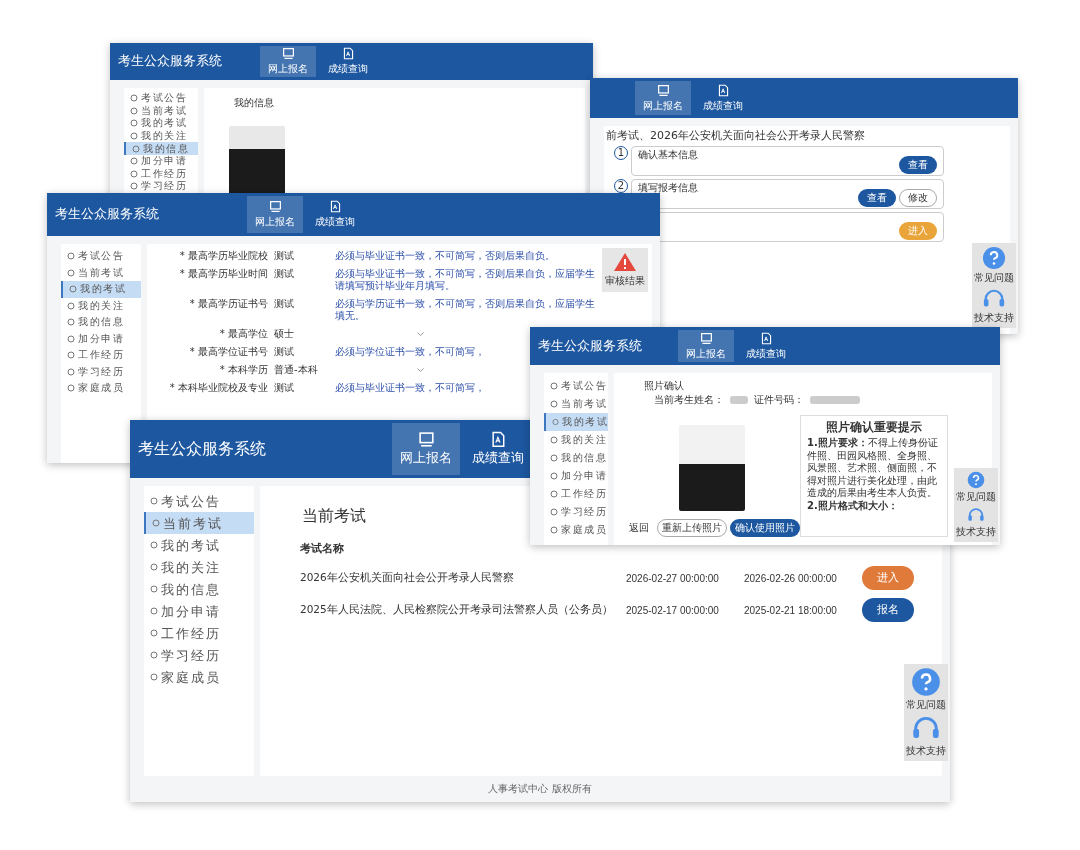 This screenshot has height=850, width=1080. What do you see at coordinates (465, 280) in the screenshot?
I see `field-hint: 必须与毕业证书一致，不可简写，否则后果自负，应届学生请填写预计毕业年月填写。` at bounding box center [465, 280].